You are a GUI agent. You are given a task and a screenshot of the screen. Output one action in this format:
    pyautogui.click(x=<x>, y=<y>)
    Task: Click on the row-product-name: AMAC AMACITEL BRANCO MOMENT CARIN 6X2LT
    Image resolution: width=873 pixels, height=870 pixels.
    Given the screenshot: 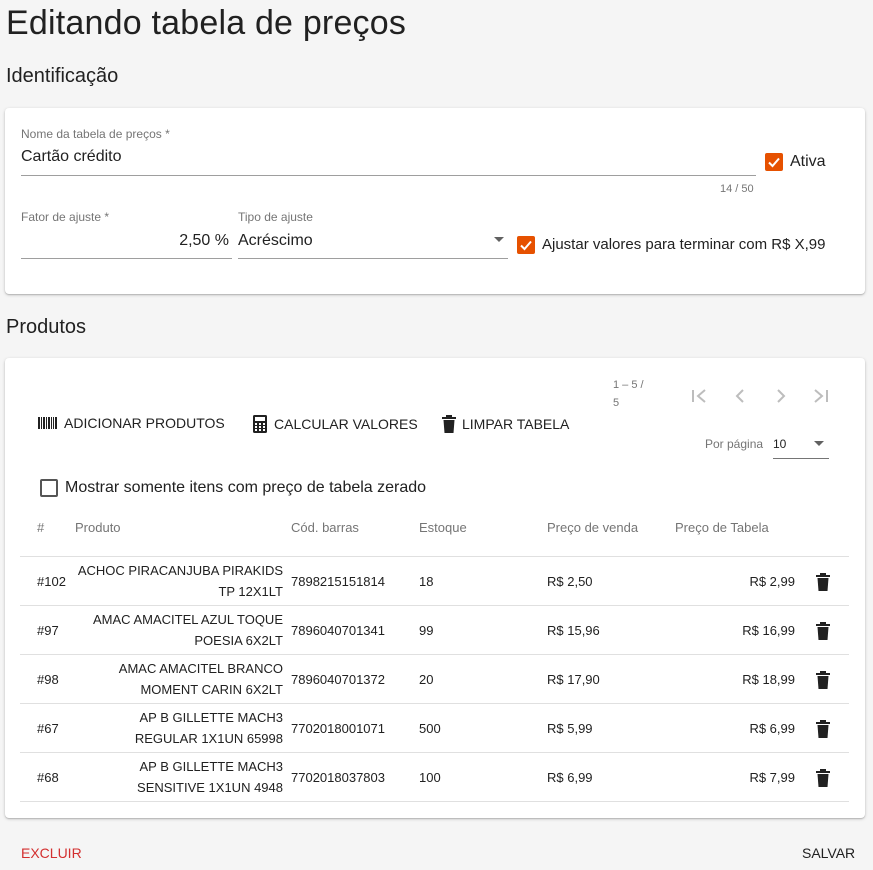 What is the action you would take?
    pyautogui.click(x=151, y=679)
    